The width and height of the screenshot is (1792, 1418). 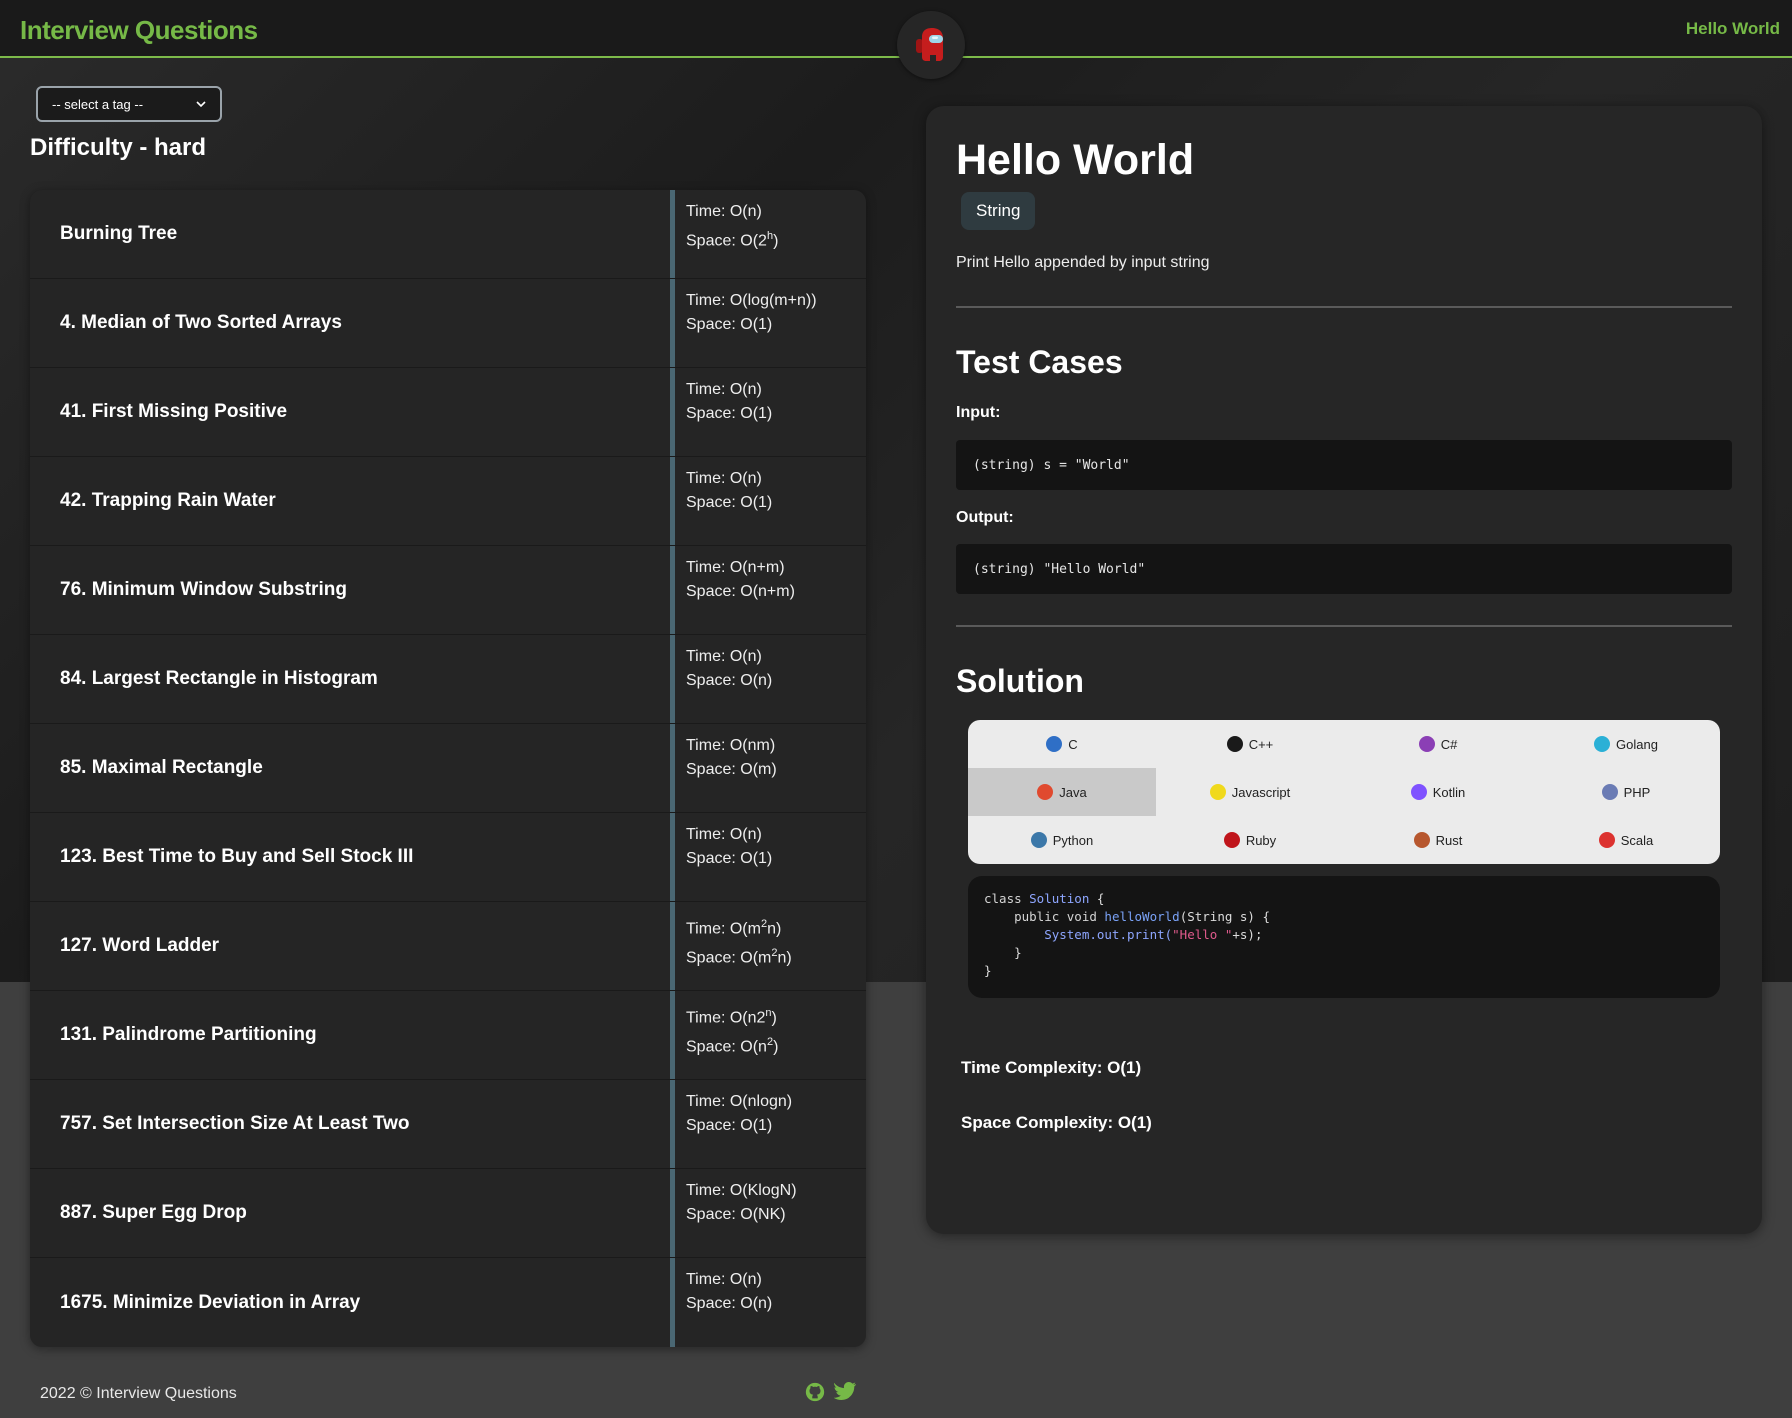 I want to click on language-tab-label: Ruby, so click(x=1261, y=840).